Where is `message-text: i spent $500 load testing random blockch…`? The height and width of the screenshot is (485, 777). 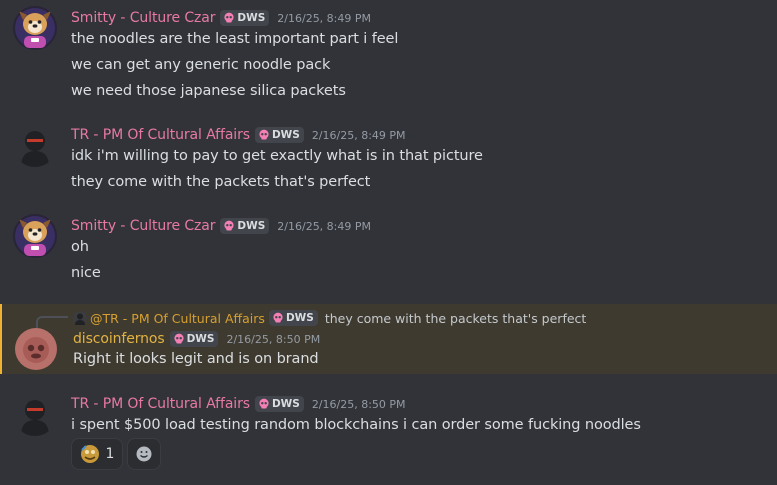 message-text: i spent $500 load testing random blockch… is located at coordinates (356, 425).